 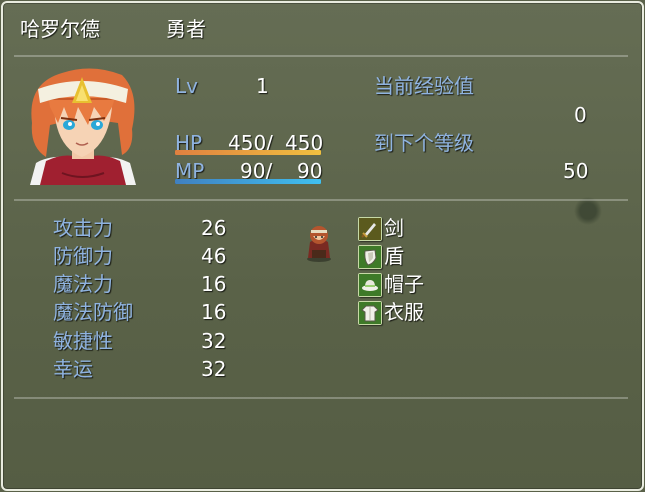 I want to click on mp-gauge-fill, so click(x=248, y=181).